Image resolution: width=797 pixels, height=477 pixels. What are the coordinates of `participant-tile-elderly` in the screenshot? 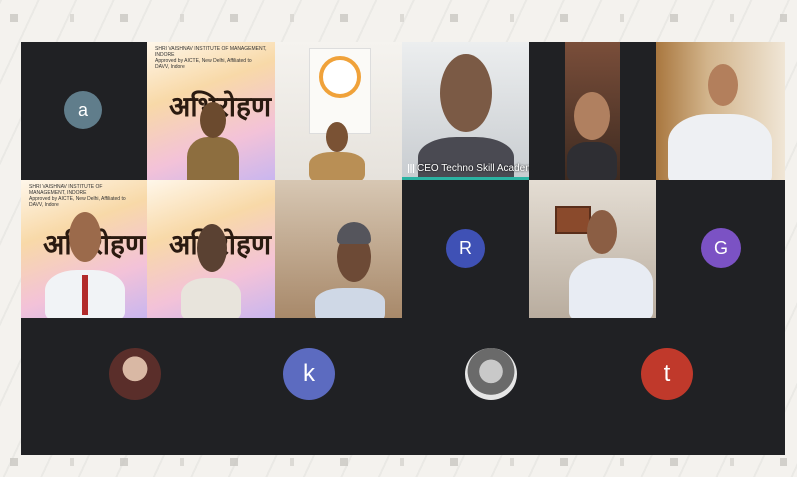 It's located at (592, 111).